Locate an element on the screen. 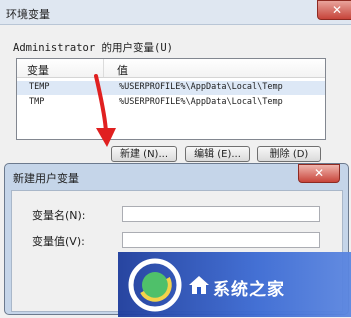  table-row: TEMP %USERPROFILE%\AppData\Local\Temp is located at coordinates (171, 88).